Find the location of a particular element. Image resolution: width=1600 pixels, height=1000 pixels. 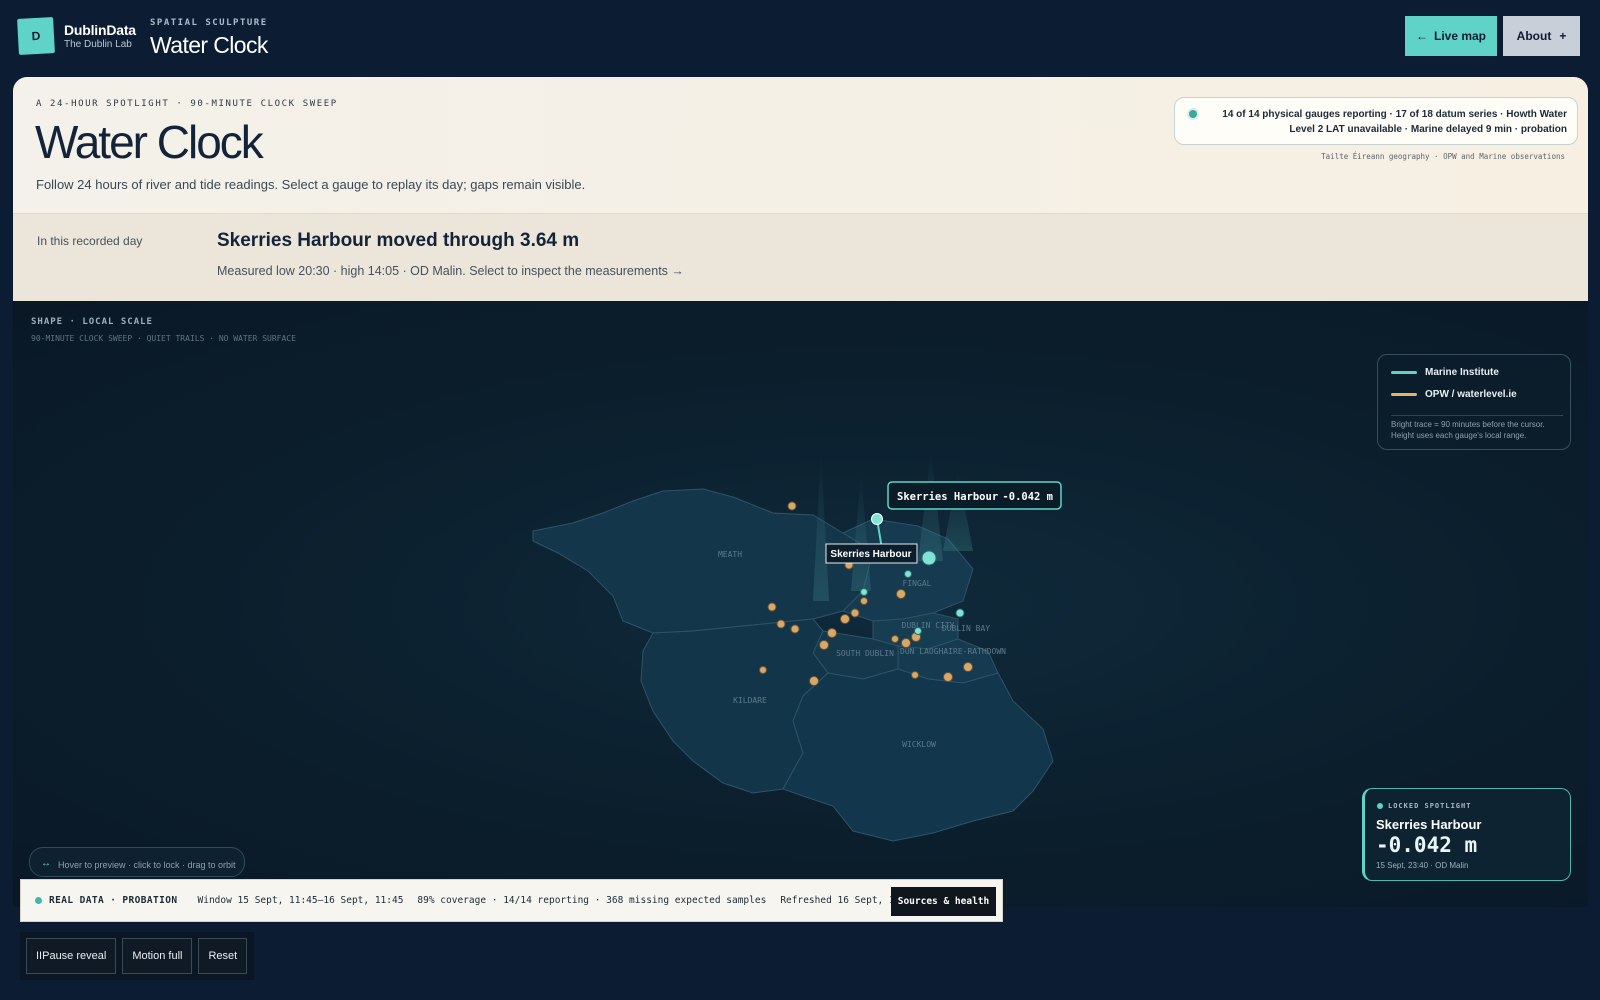

data-window: Window 15 Sept, 11:45–16 Sept, 11:45 is located at coordinates (300, 900).